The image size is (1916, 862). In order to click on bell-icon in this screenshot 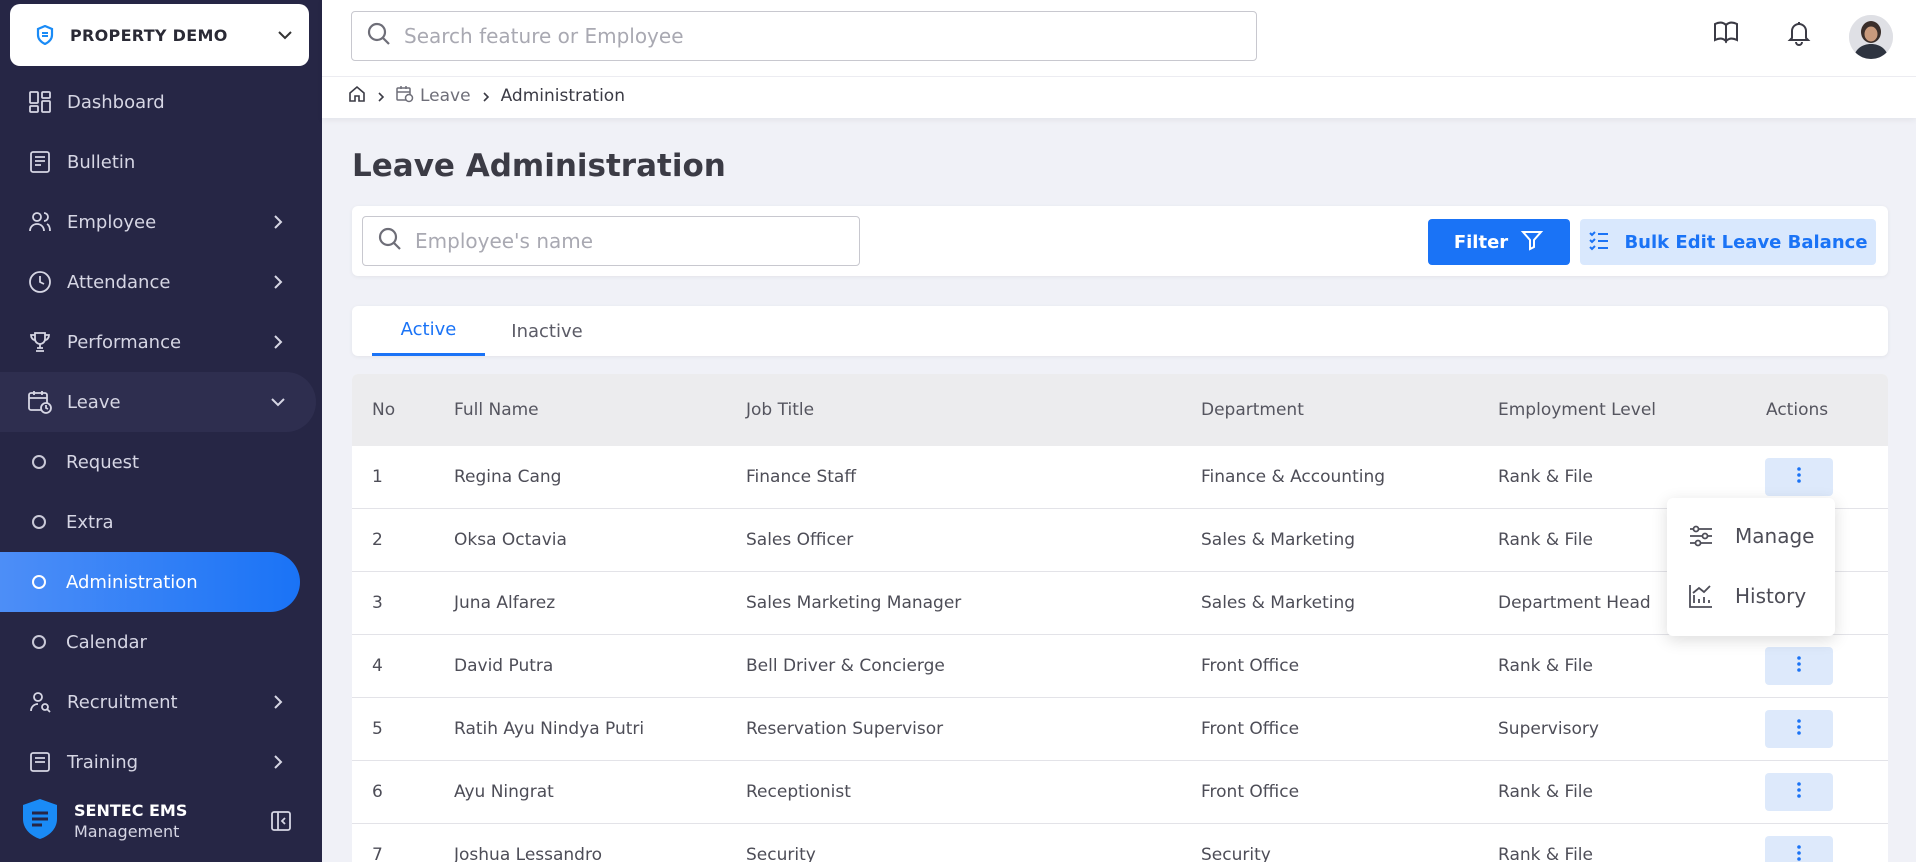, I will do `click(1799, 32)`.